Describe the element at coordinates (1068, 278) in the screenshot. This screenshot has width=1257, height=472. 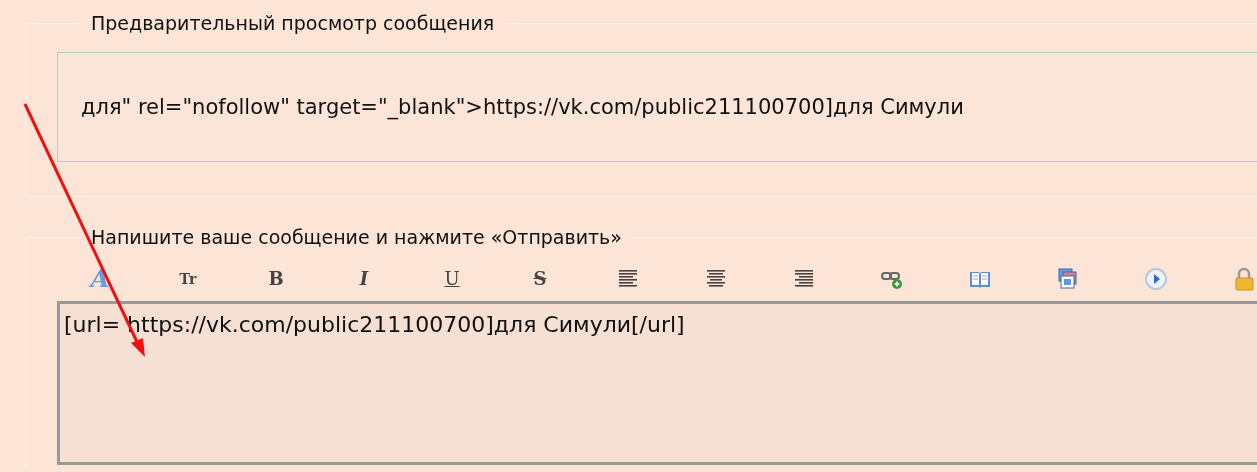
I see `images-icon` at that location.